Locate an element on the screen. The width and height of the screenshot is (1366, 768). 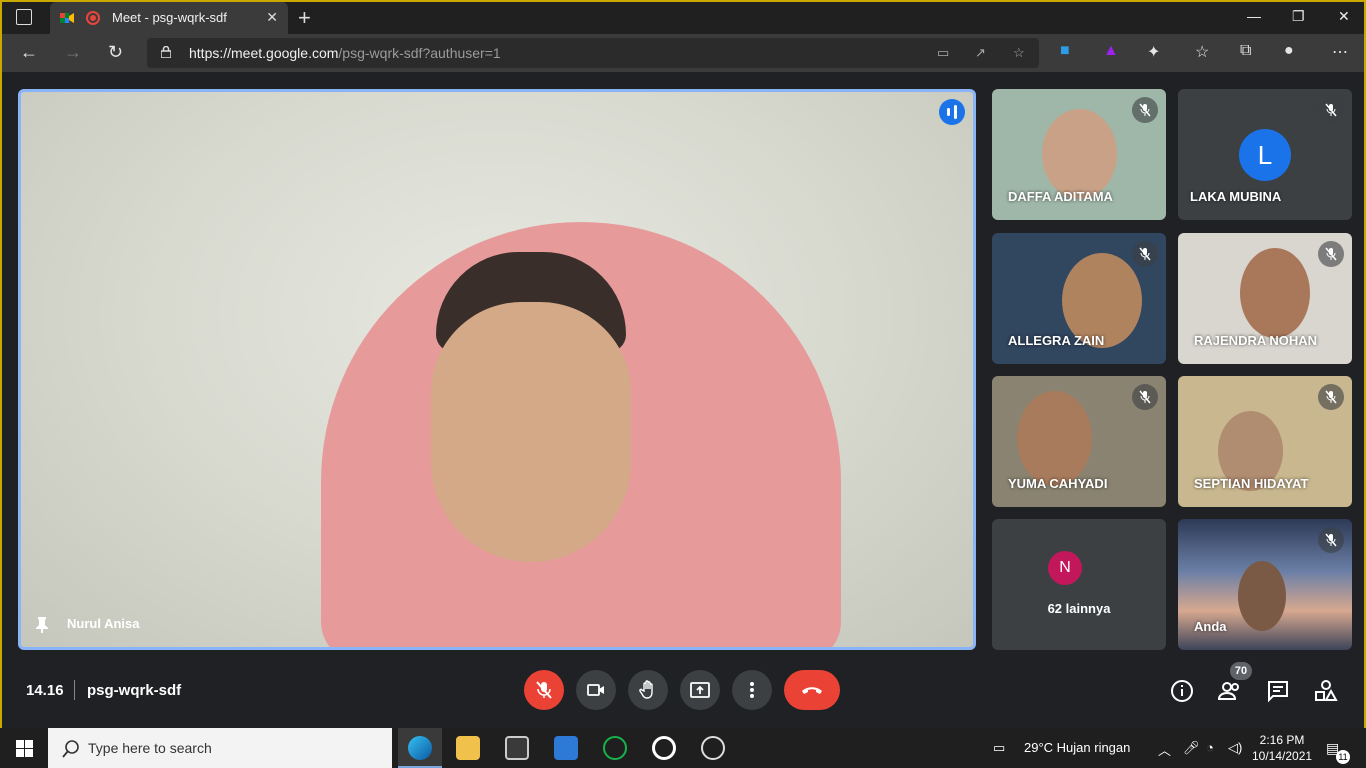
settings-more-icon: ⋯ is located at coordinates (1340, 52).